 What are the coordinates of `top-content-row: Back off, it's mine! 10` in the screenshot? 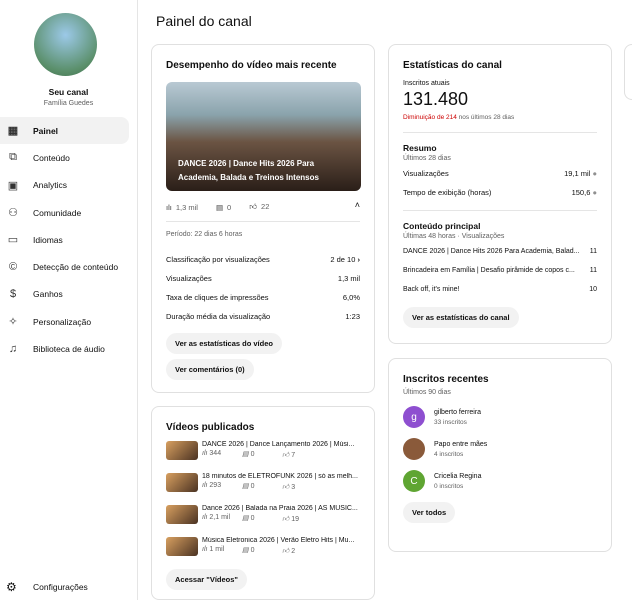 It's located at (500, 289).